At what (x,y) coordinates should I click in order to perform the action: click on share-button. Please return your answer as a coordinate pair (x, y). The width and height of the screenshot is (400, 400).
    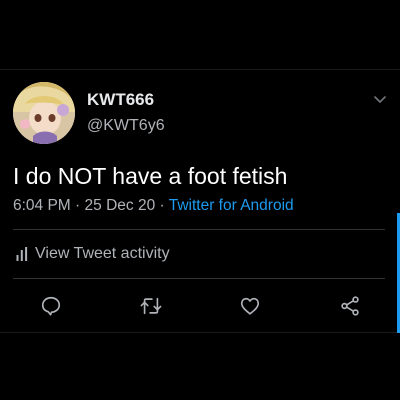
    Looking at the image, I should click on (350, 306).